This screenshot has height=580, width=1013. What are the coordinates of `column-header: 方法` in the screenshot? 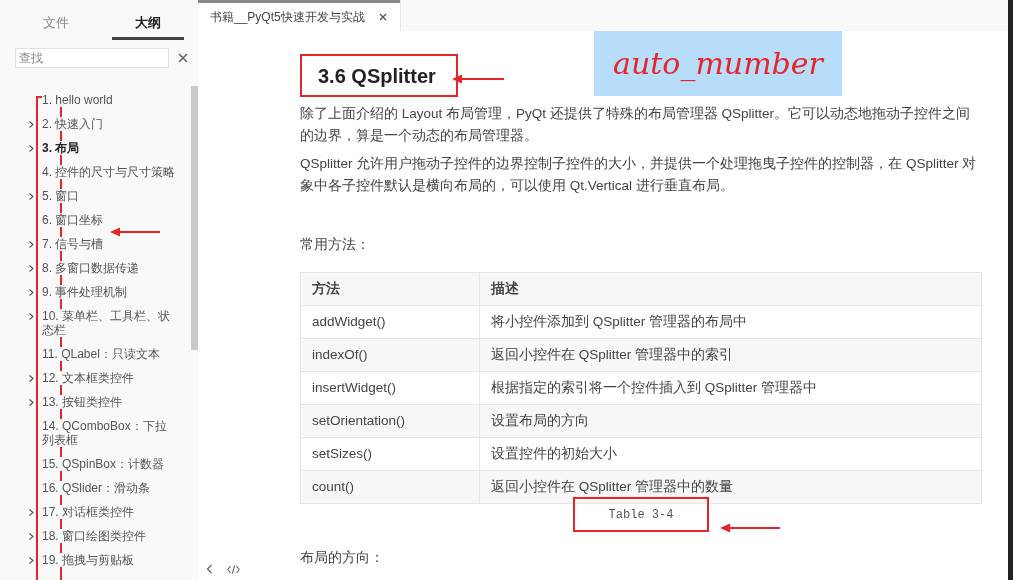 It's located at (390, 289).